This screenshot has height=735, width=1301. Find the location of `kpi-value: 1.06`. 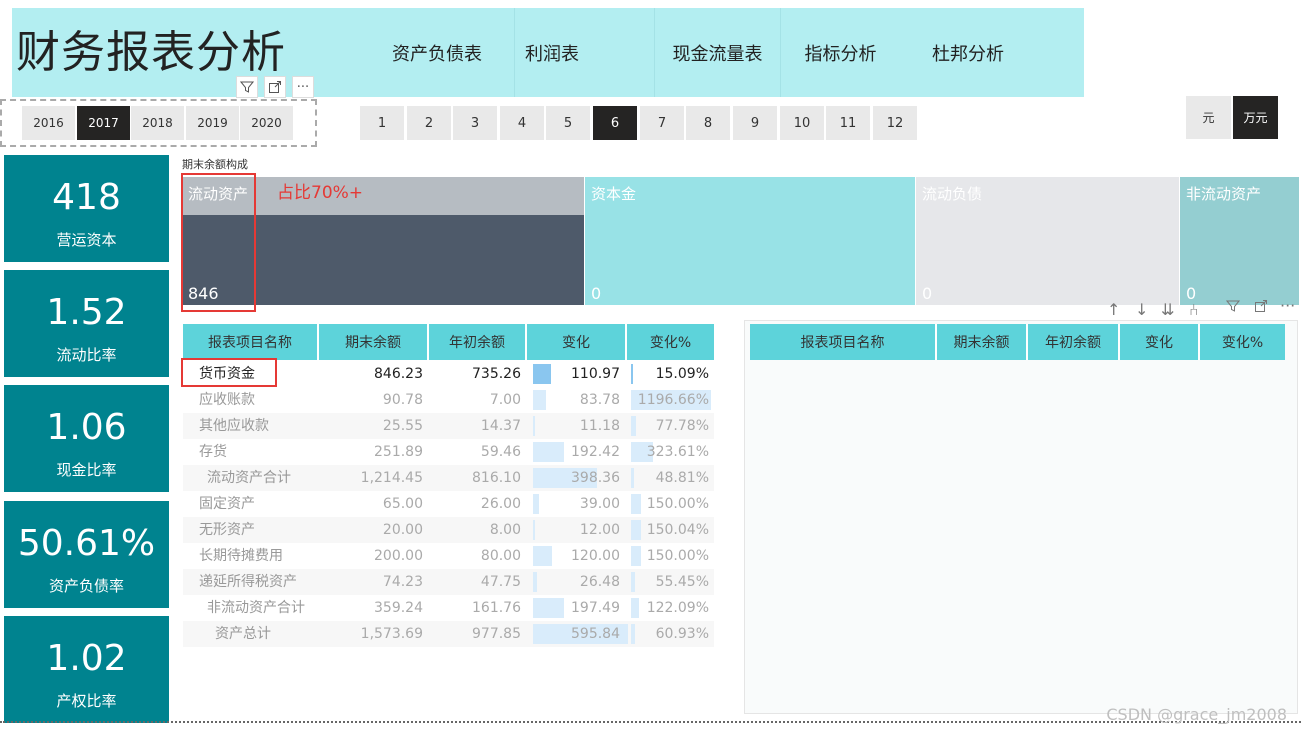

kpi-value: 1.06 is located at coordinates (86, 427).